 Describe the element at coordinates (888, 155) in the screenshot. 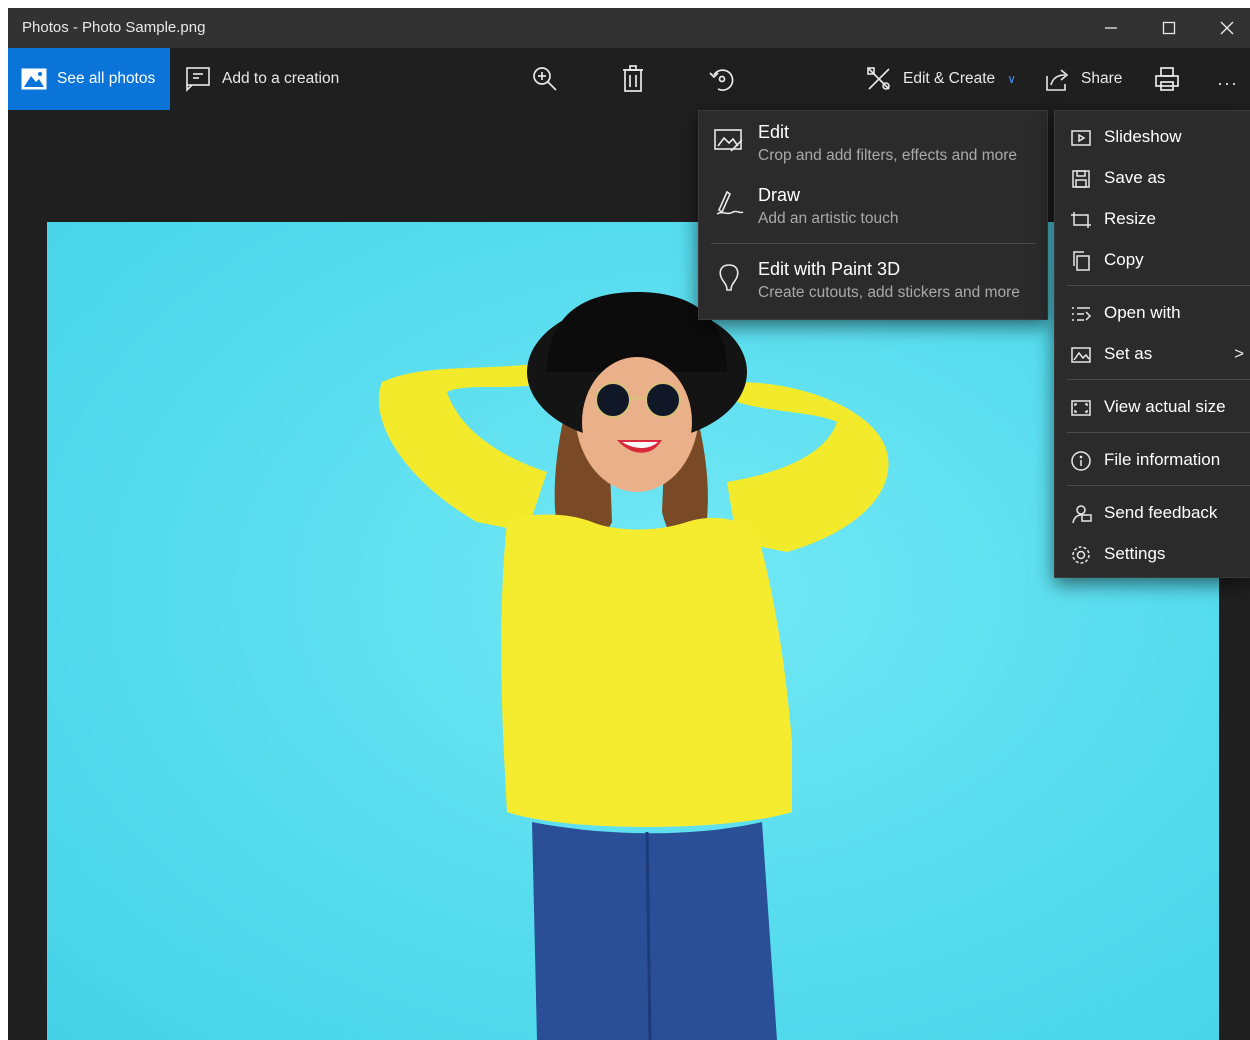

I see `edit-subtitle: Crop and add filters, effects and more` at that location.